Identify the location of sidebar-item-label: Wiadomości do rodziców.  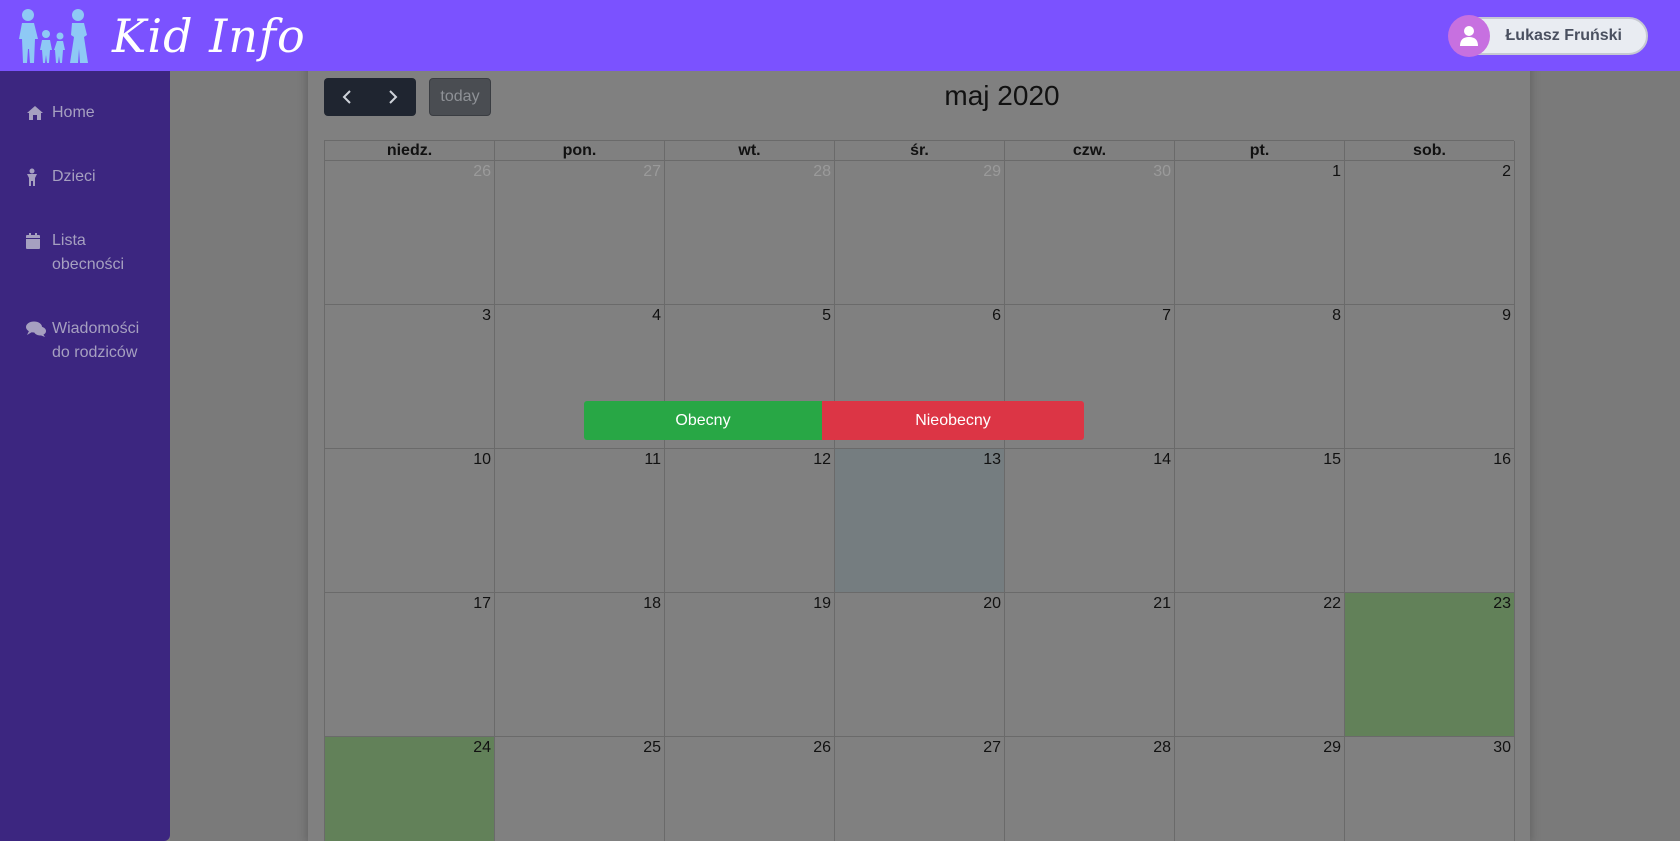
(96, 340).